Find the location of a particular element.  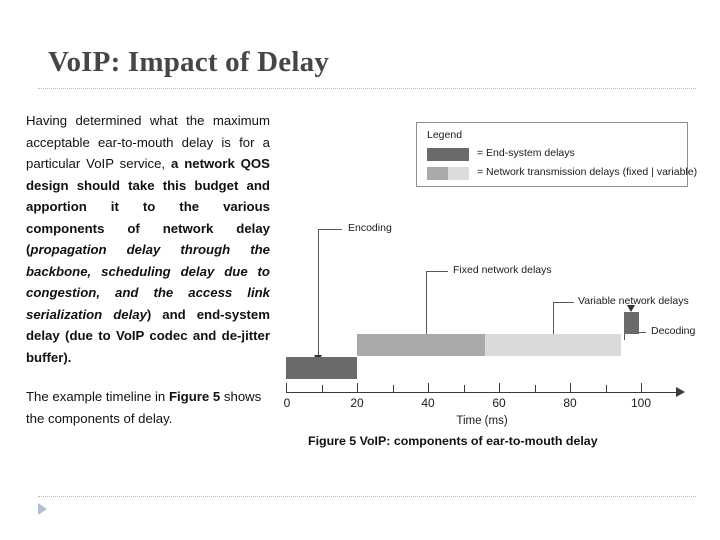

annotation-label-fixed-network-delays: Fixed network delays is located at coordinates (502, 270).